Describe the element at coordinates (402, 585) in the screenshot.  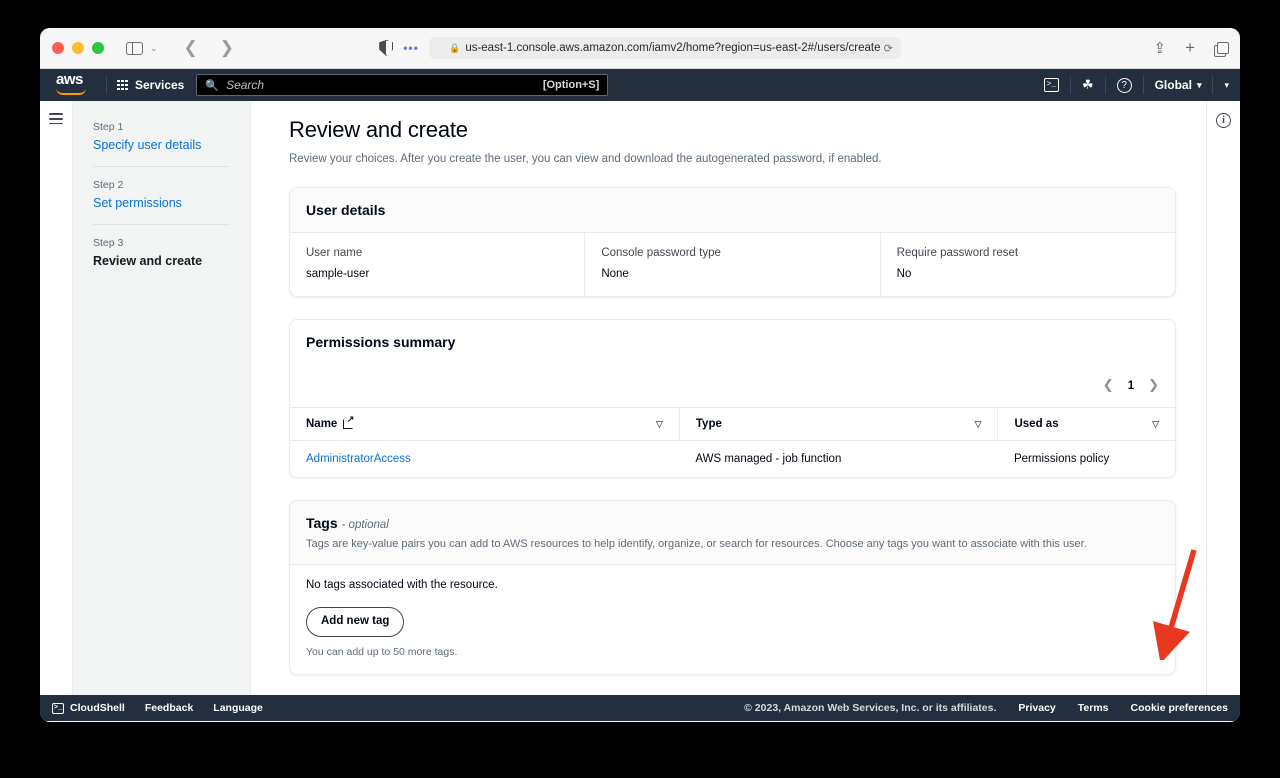
I see `tags-empty-message: No tags associated with the resource.` at that location.